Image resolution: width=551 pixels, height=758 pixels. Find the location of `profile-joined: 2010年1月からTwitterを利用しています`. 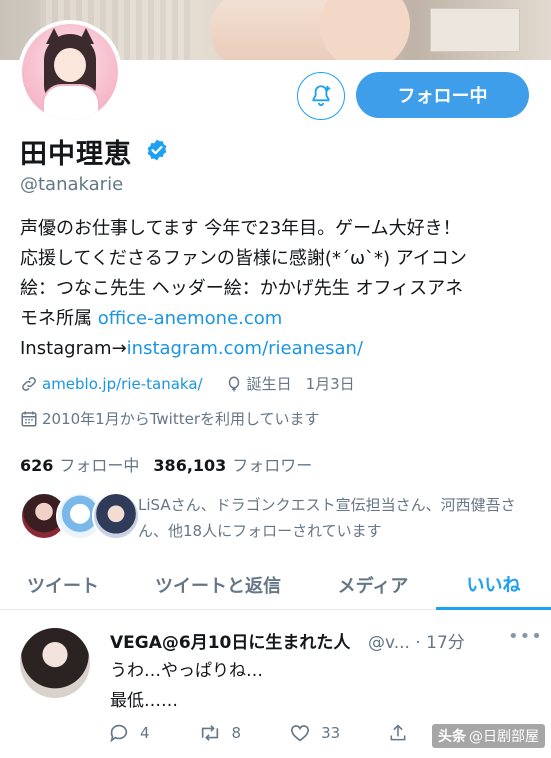

profile-joined: 2010年1月からTwitterを利用しています is located at coordinates (170, 418).